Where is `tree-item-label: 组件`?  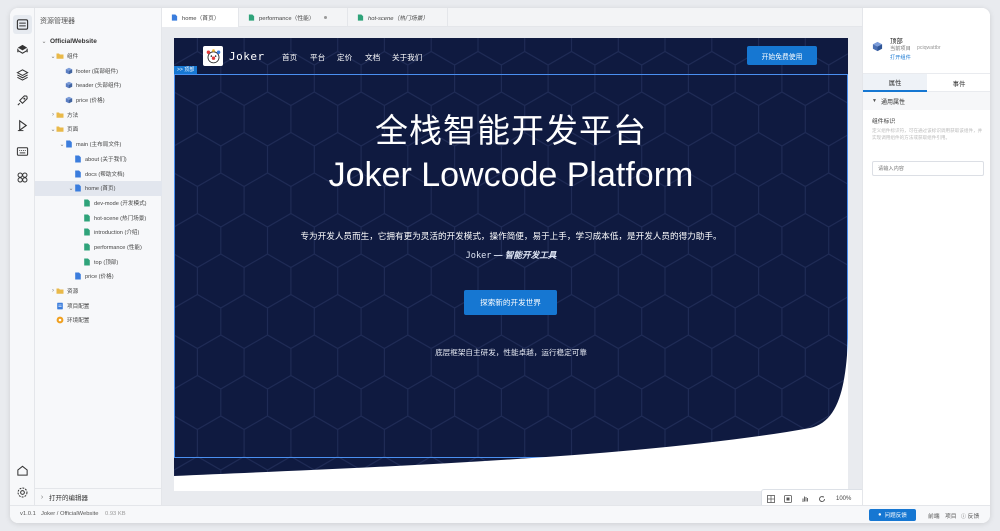 tree-item-label: 组件 is located at coordinates (73, 57).